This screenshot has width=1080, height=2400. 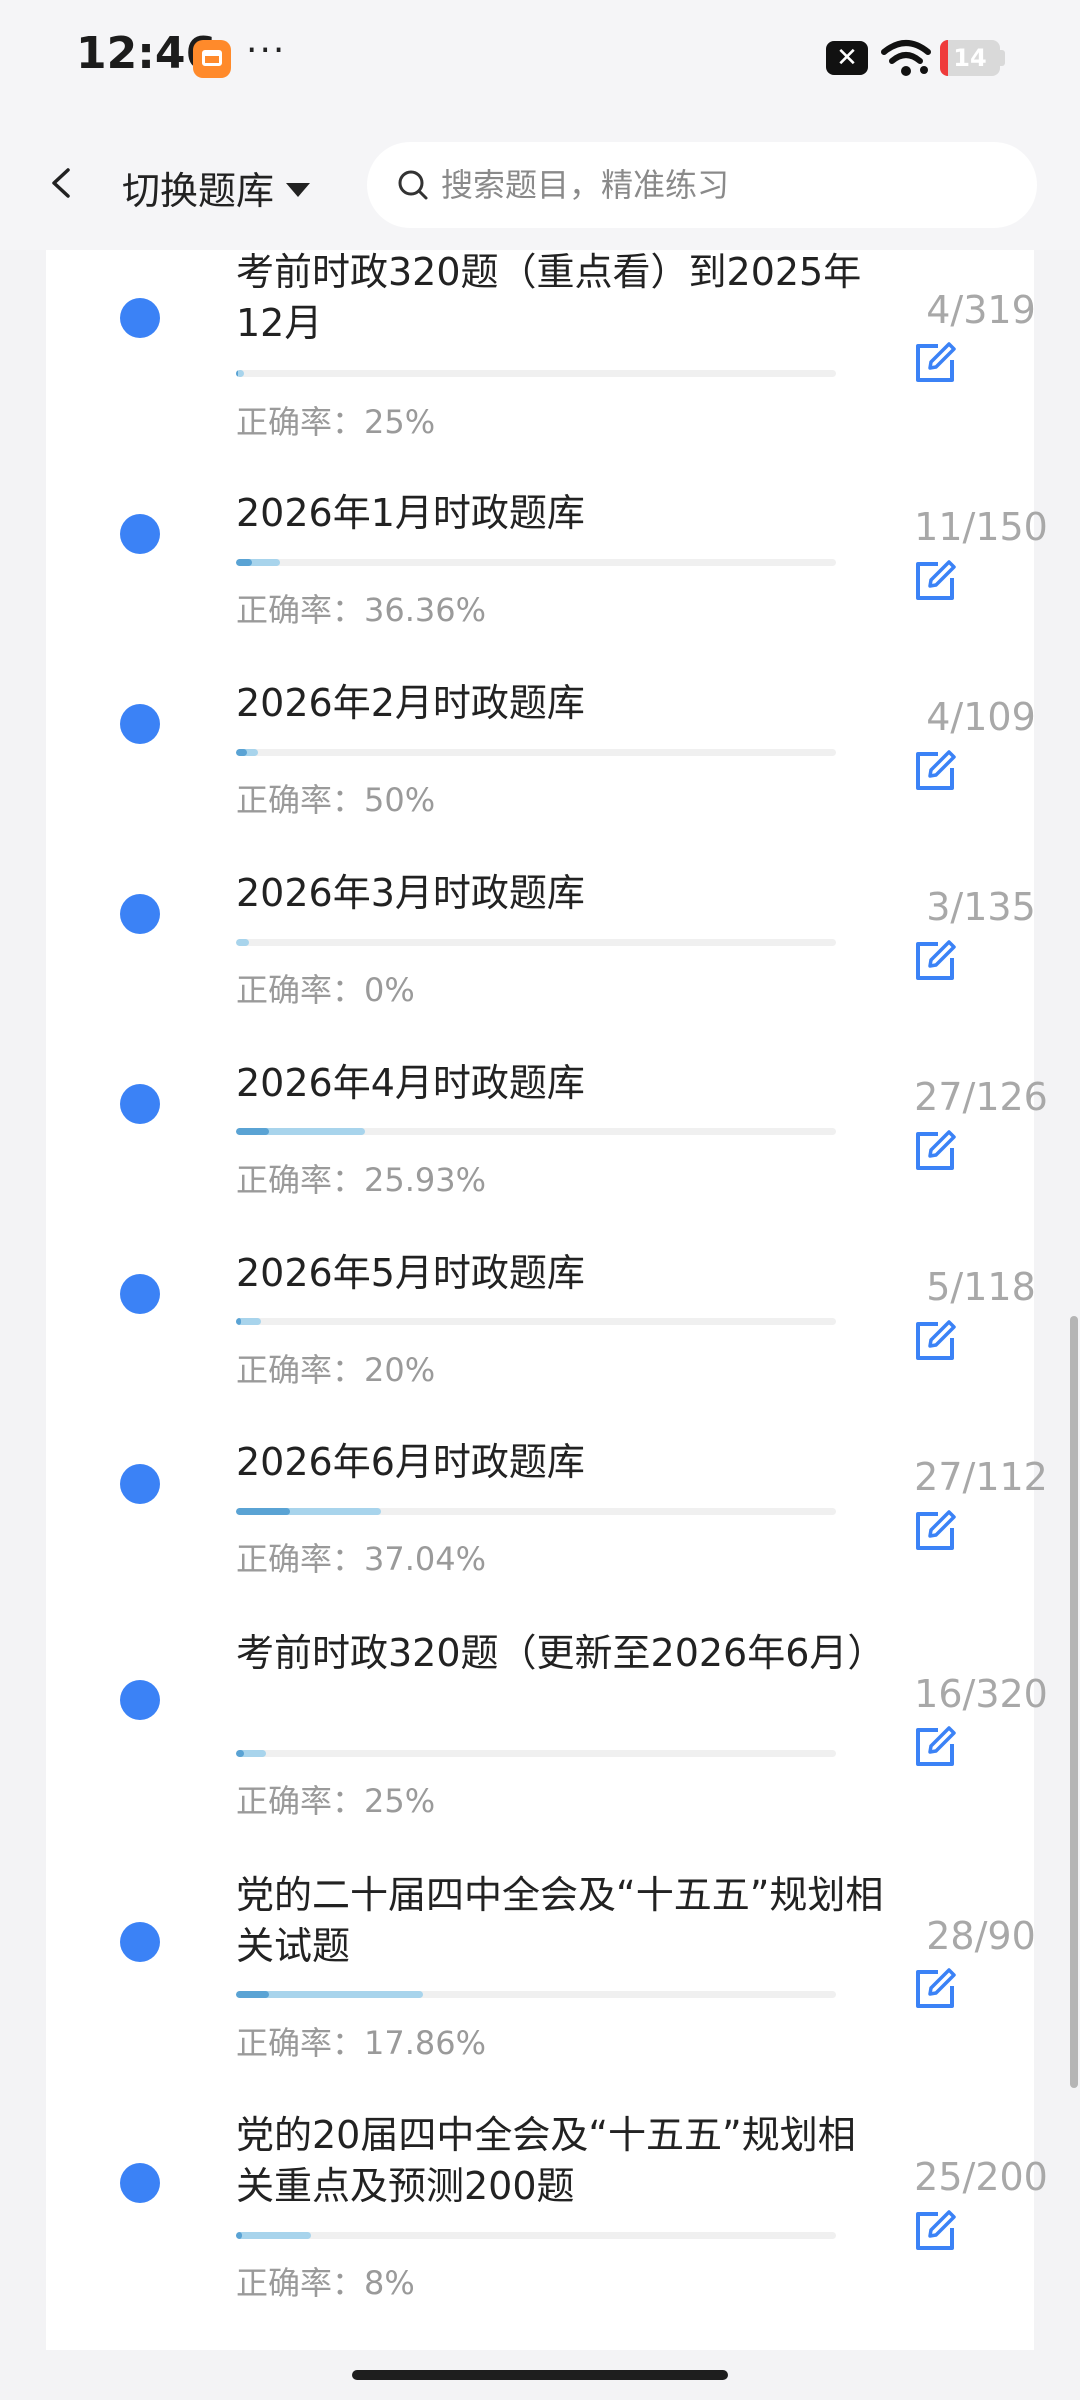 I want to click on bank-title: 2026年2月时政题库, so click(x=561, y=703).